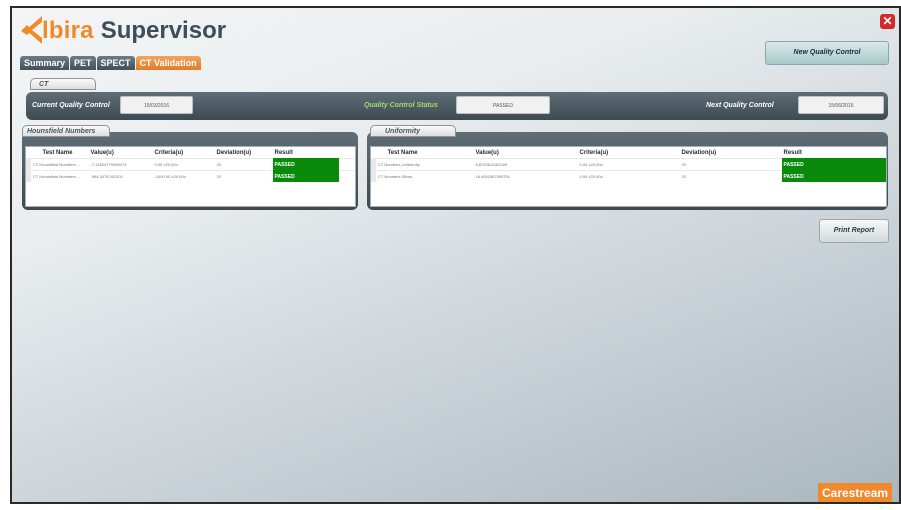 Image resolution: width=901 pixels, height=510 pixels. What do you see at coordinates (183, 176) in the screenshot?
I see `cell-criteria: -1000.00 ±20.00u` at bounding box center [183, 176].